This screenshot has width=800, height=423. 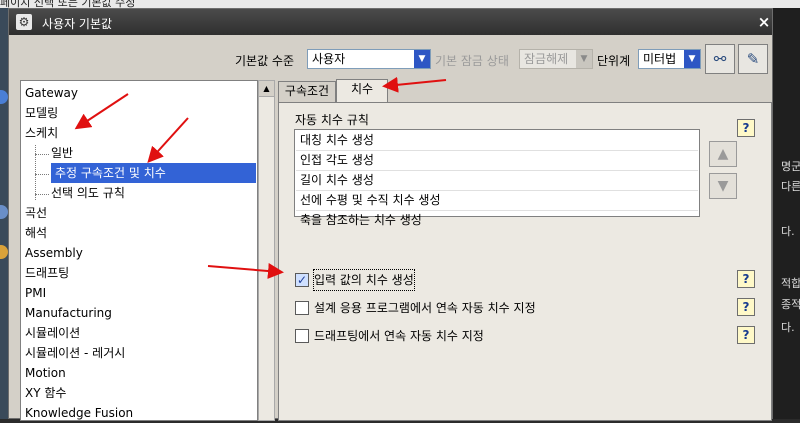 I want to click on tree-item-pmi: PMI, so click(x=35, y=293).